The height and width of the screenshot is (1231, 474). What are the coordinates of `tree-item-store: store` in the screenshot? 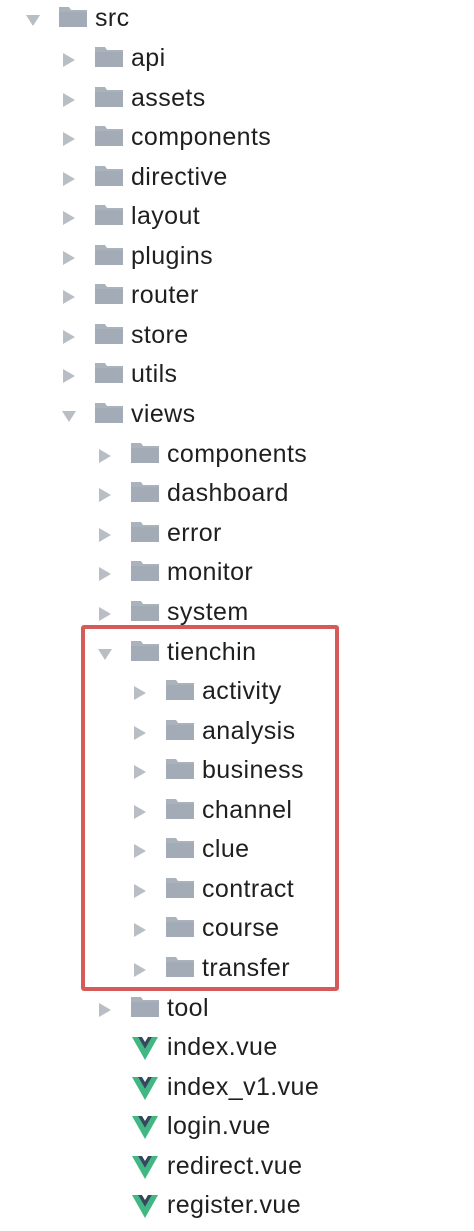 It's located at (237, 337).